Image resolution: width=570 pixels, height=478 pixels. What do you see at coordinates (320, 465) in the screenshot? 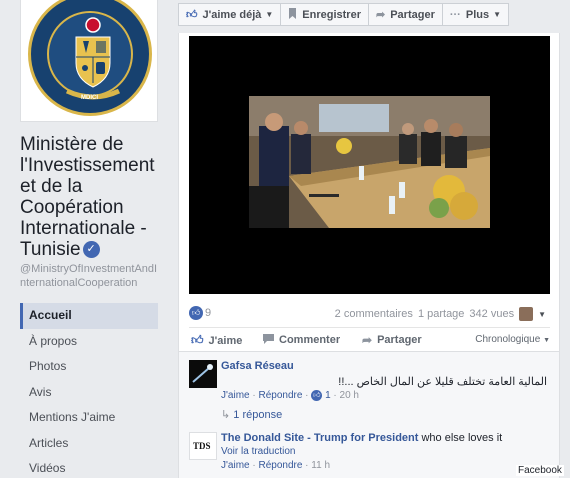
I see `comment-time: 11 h` at bounding box center [320, 465].